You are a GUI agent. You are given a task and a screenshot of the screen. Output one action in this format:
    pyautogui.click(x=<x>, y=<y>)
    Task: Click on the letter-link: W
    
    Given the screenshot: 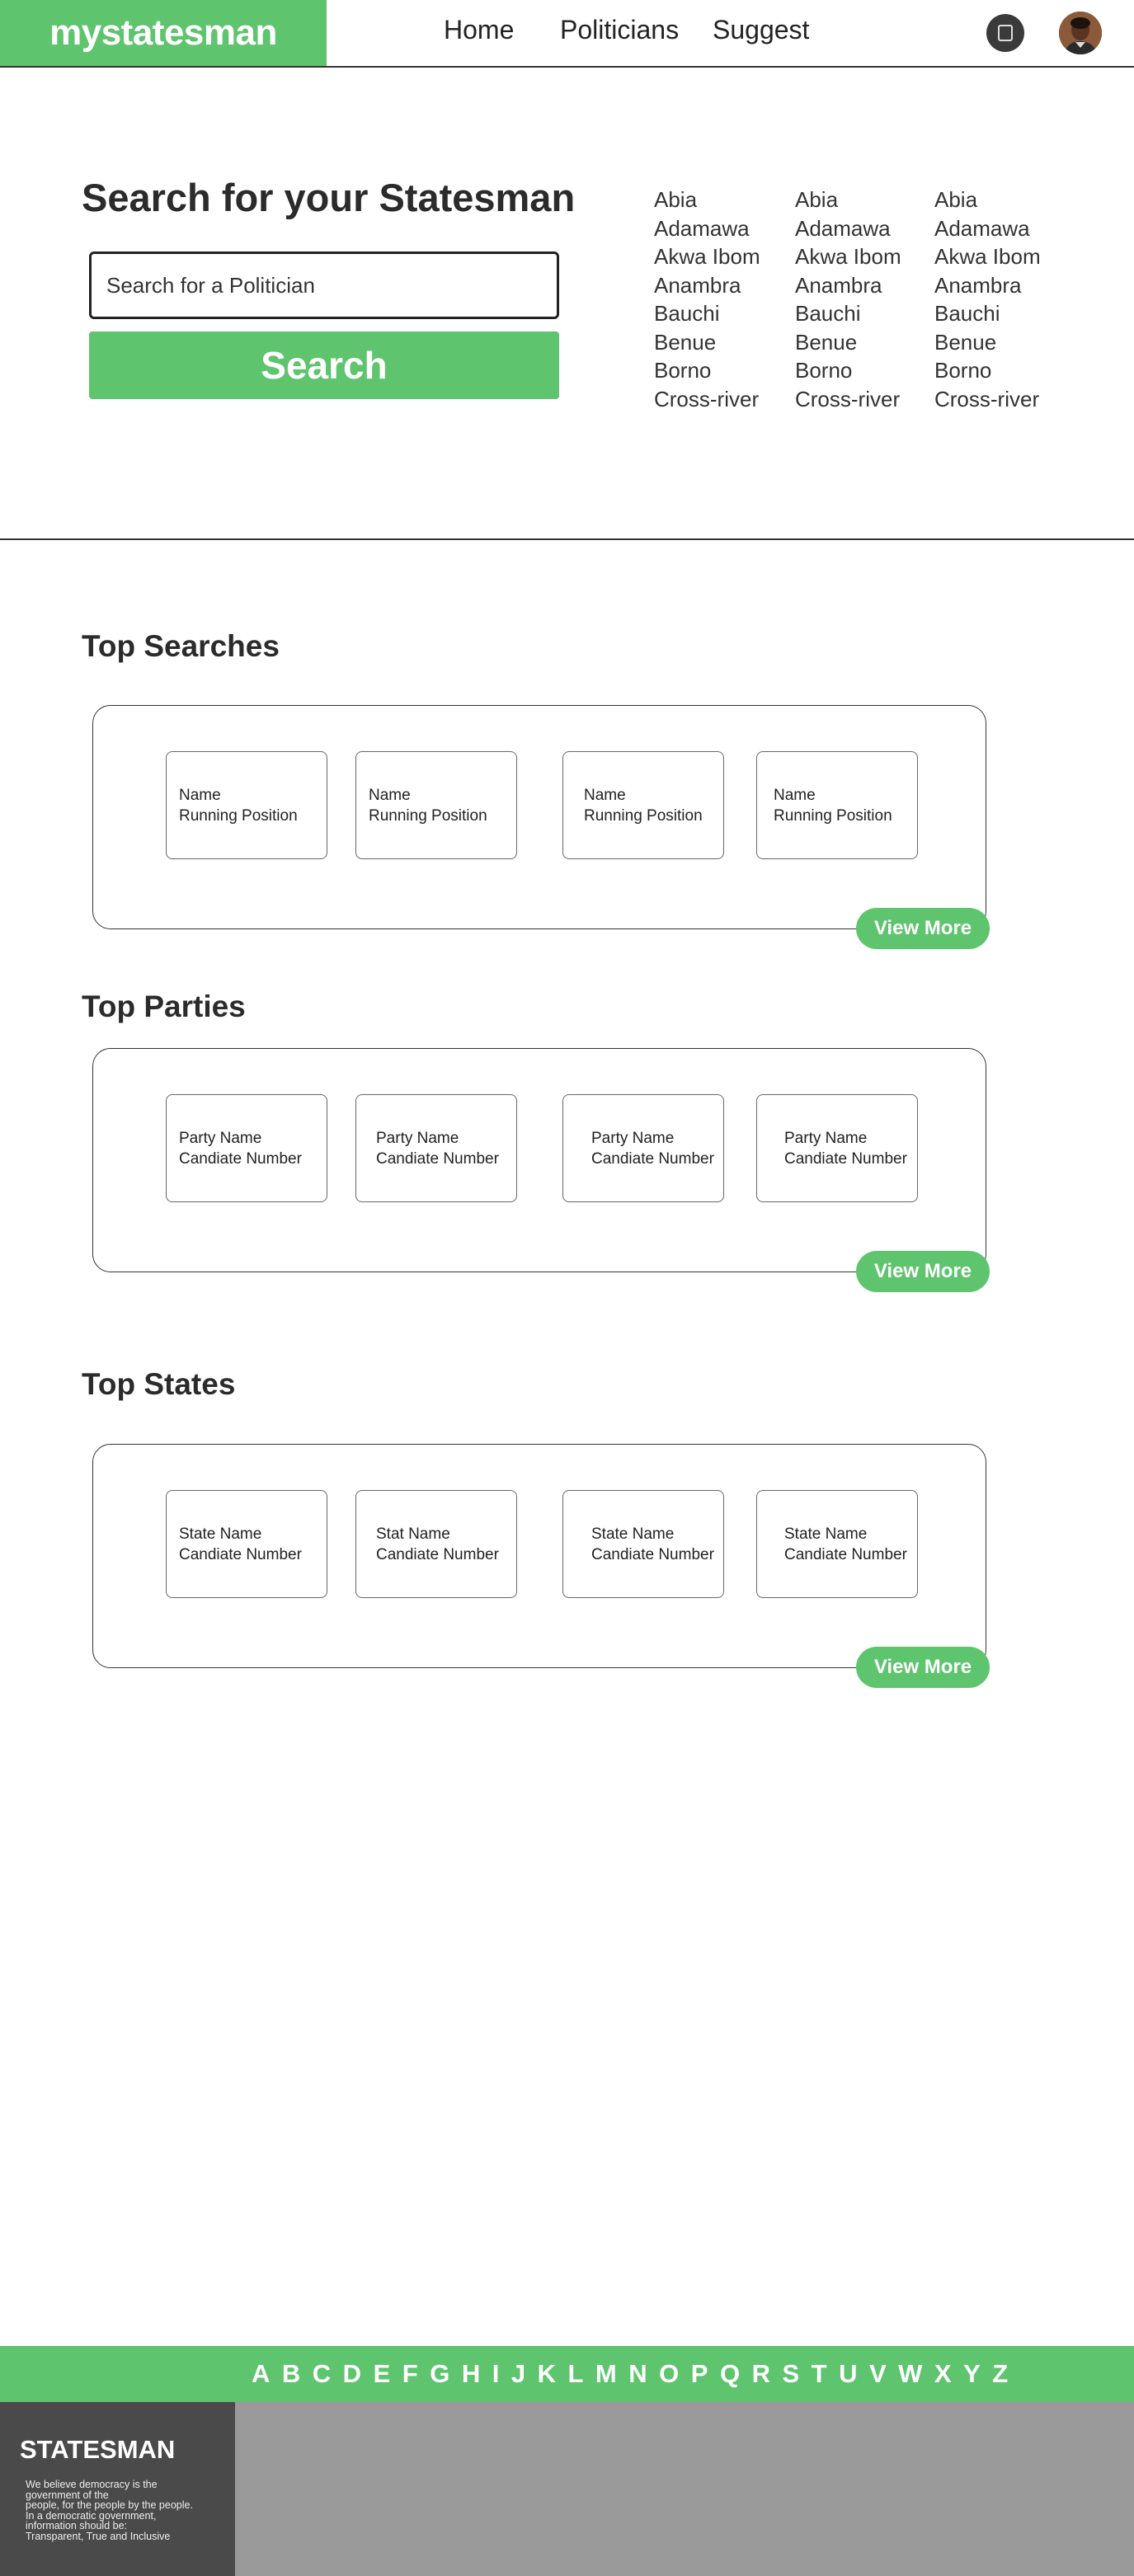 What is the action you would take?
    pyautogui.click(x=910, y=2374)
    